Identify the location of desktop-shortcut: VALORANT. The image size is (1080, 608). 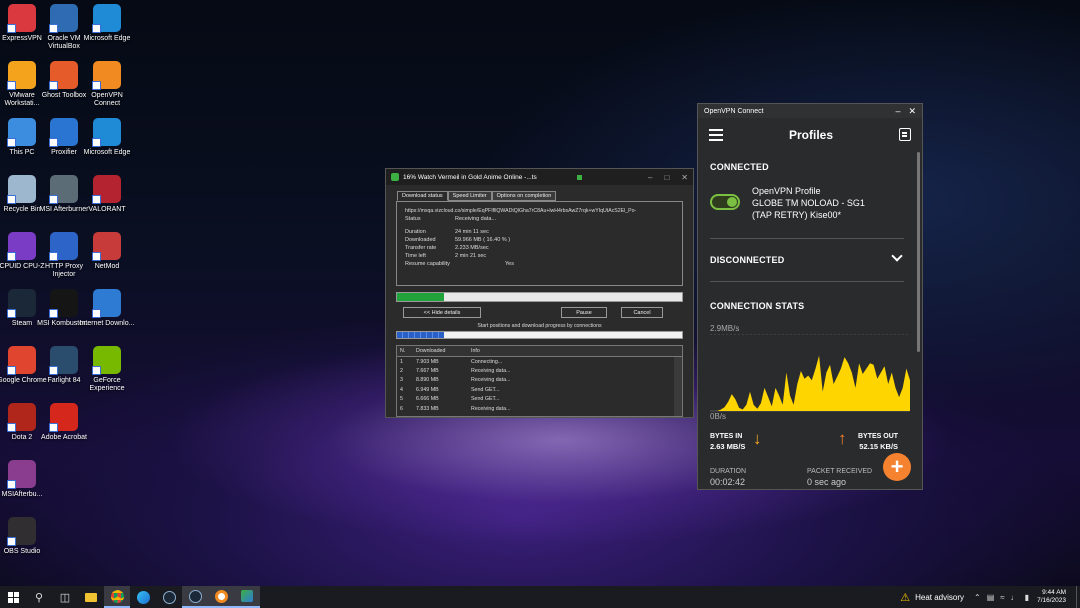
(107, 194).